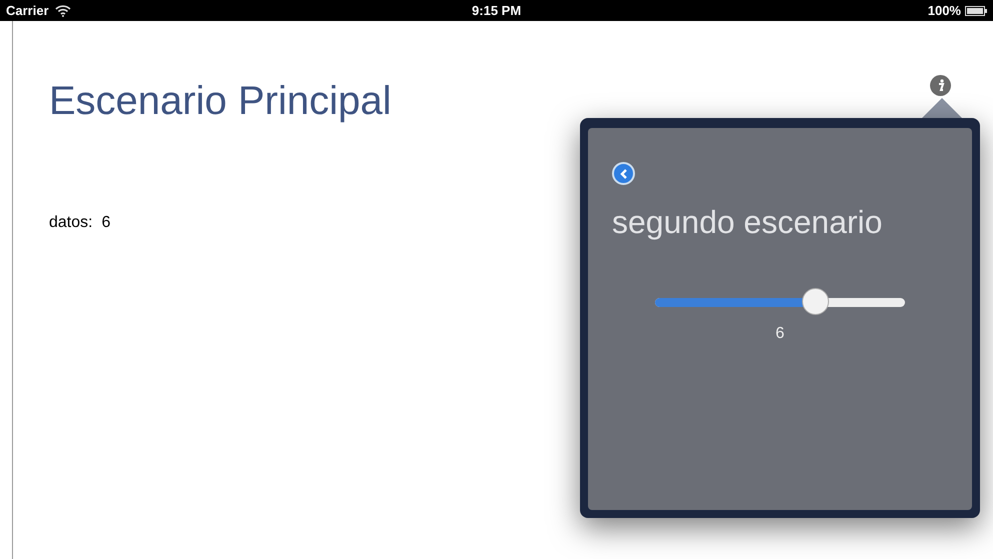  What do you see at coordinates (62, 10) in the screenshot?
I see `wifi-icon` at bounding box center [62, 10].